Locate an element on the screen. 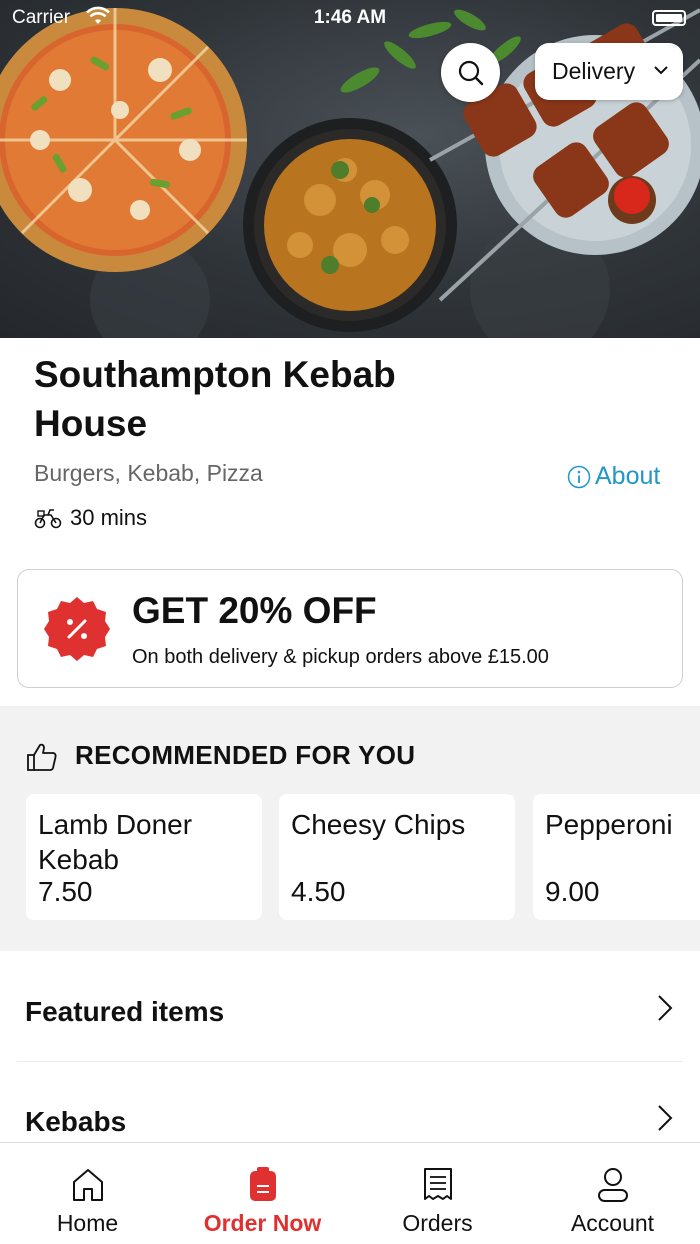 Image resolution: width=700 pixels, height=1244 pixels. menu-section-label: Featured items is located at coordinates (125, 1011).